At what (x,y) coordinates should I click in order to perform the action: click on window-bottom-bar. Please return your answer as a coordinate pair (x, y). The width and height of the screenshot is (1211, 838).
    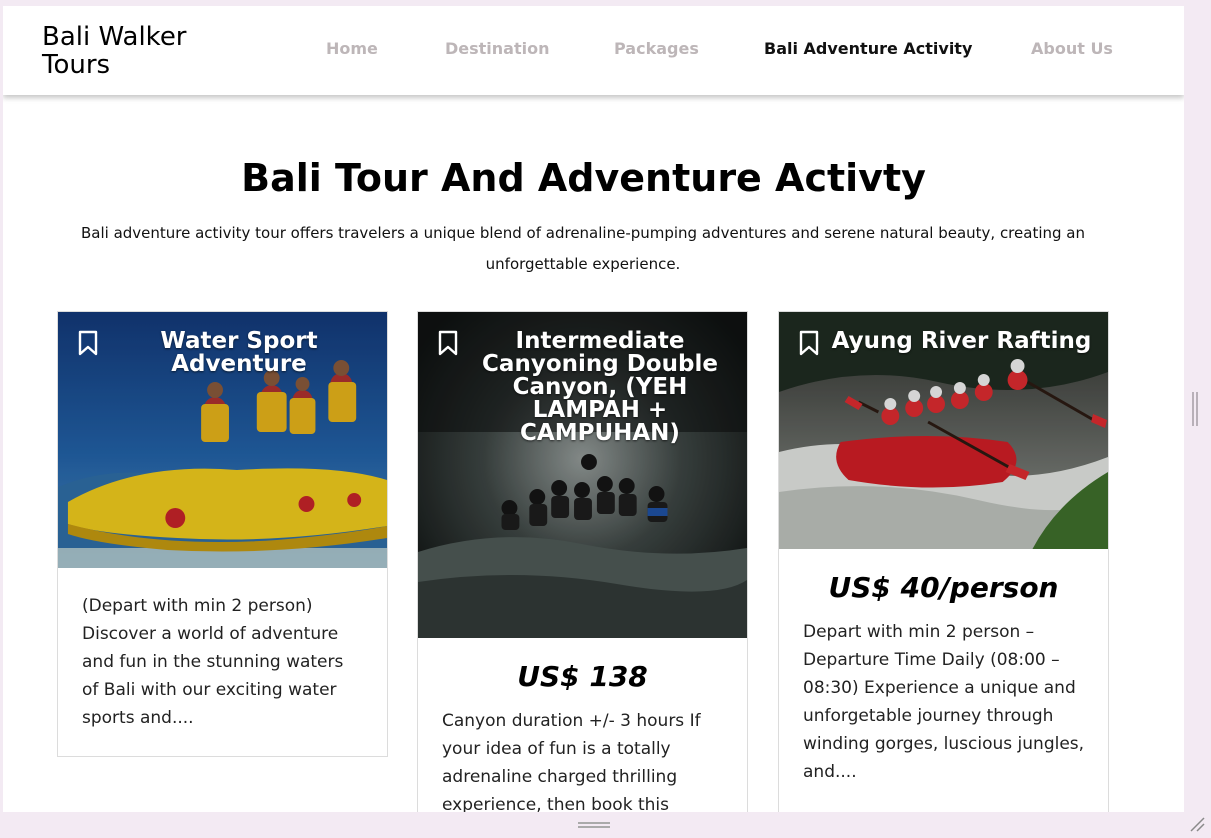
    Looking at the image, I should click on (605, 825).